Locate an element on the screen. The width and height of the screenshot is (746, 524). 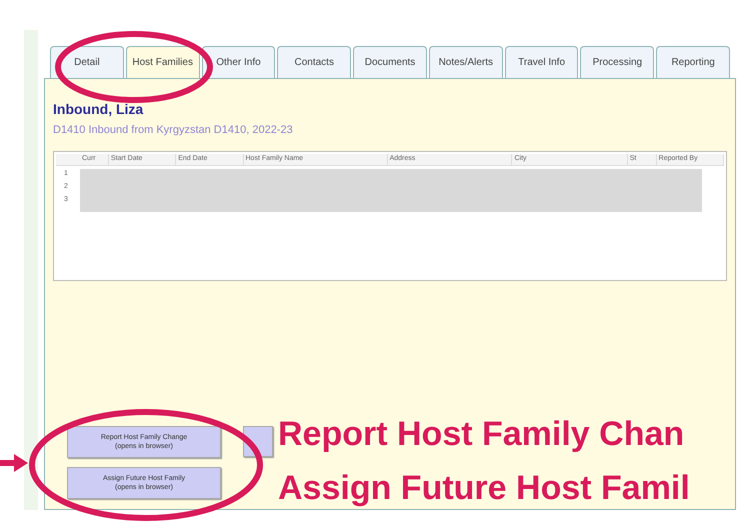
tab: Documents is located at coordinates (390, 62).